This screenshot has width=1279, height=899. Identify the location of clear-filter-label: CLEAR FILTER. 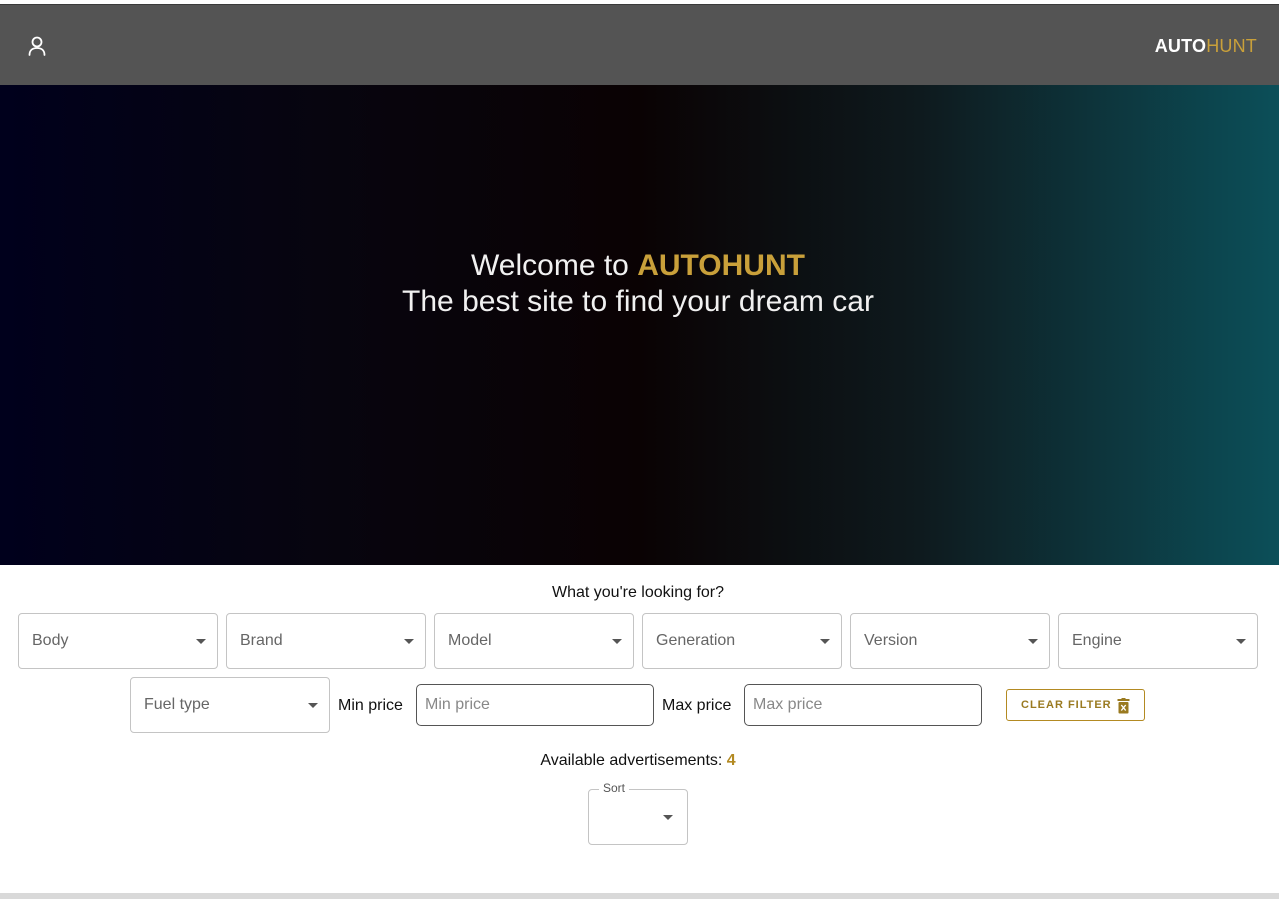
(1066, 705).